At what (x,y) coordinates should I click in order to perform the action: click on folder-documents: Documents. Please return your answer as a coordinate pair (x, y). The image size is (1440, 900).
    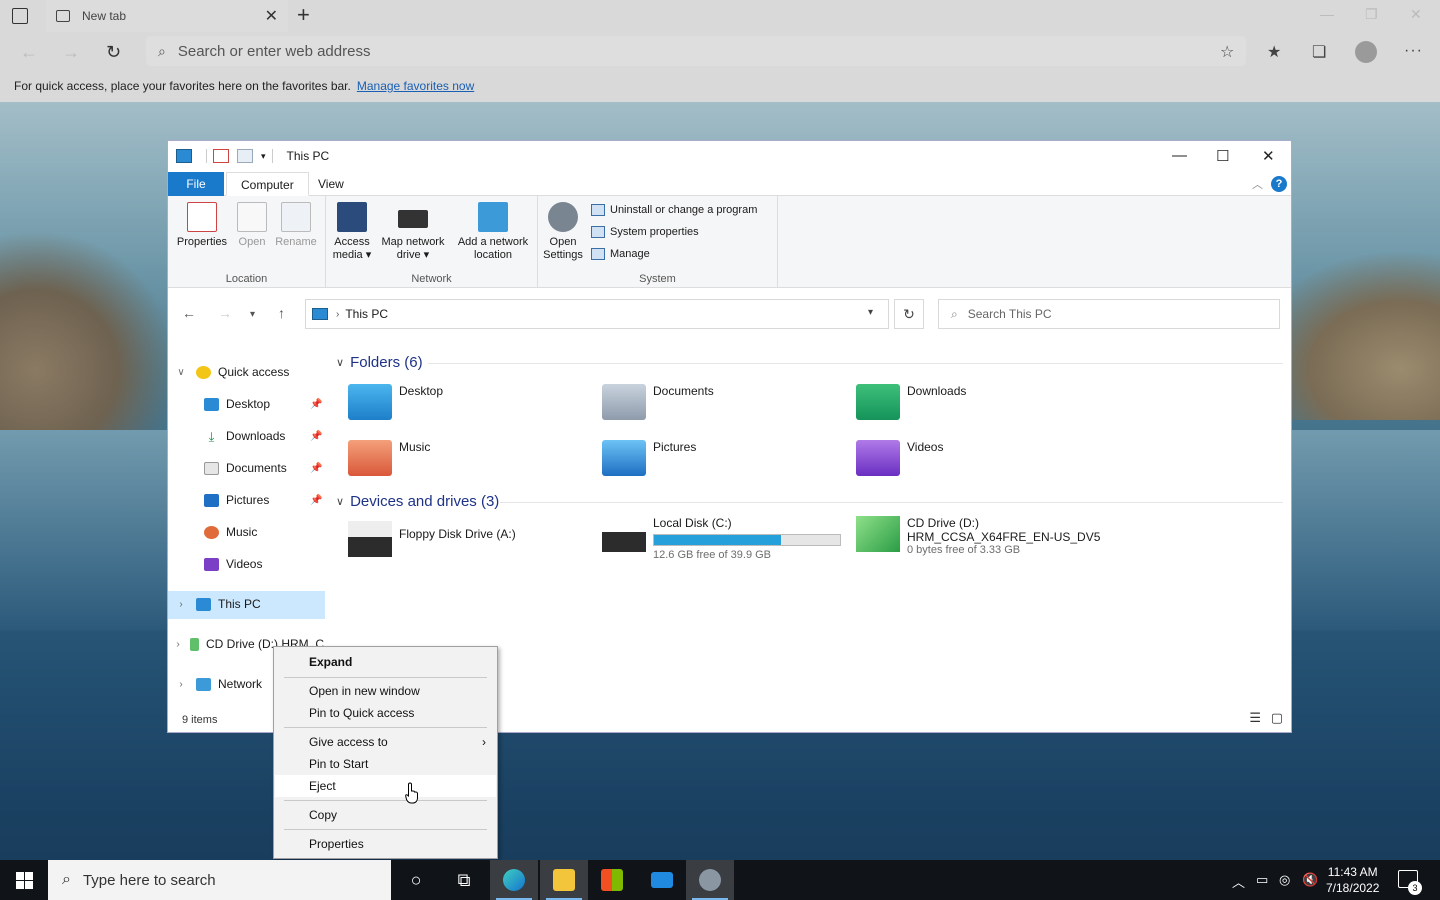
    Looking at the image, I should click on (658, 402).